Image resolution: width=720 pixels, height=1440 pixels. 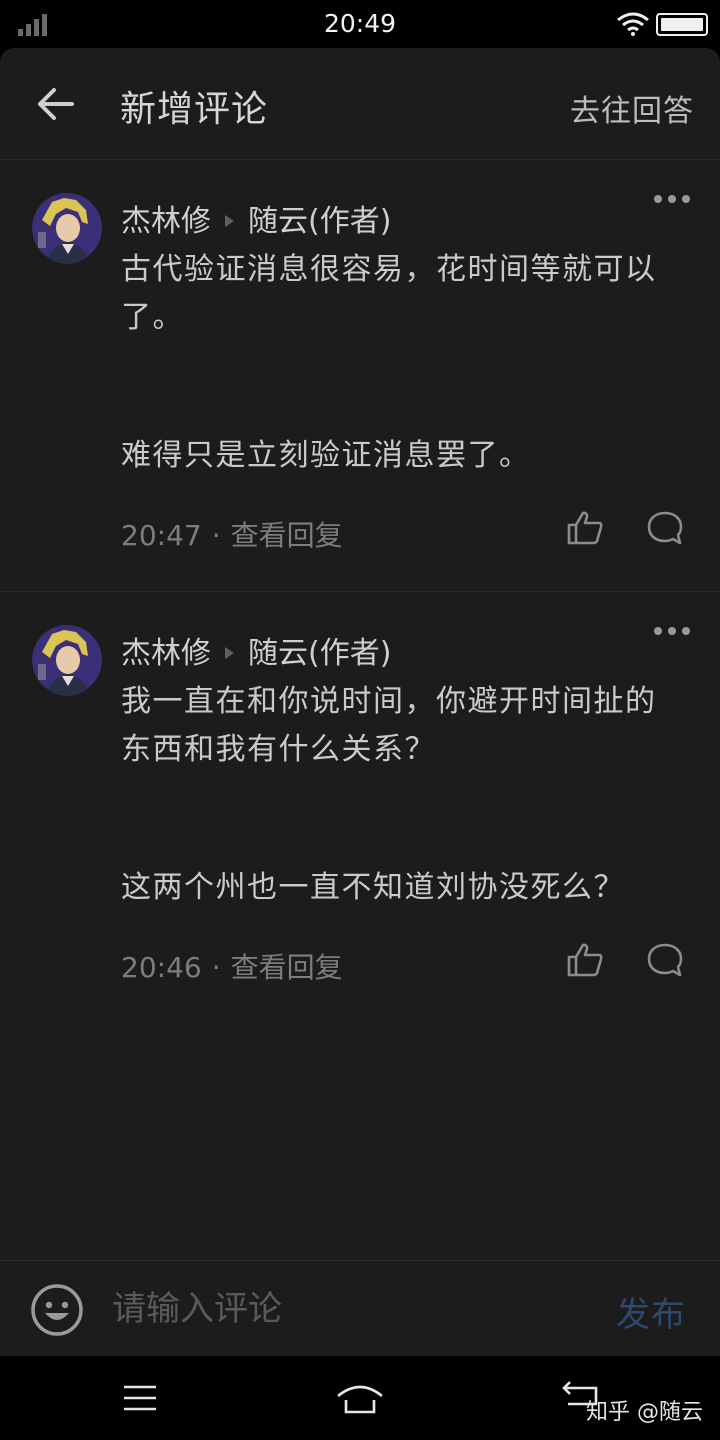 What do you see at coordinates (140, 1398) in the screenshot?
I see `menu-icon` at bounding box center [140, 1398].